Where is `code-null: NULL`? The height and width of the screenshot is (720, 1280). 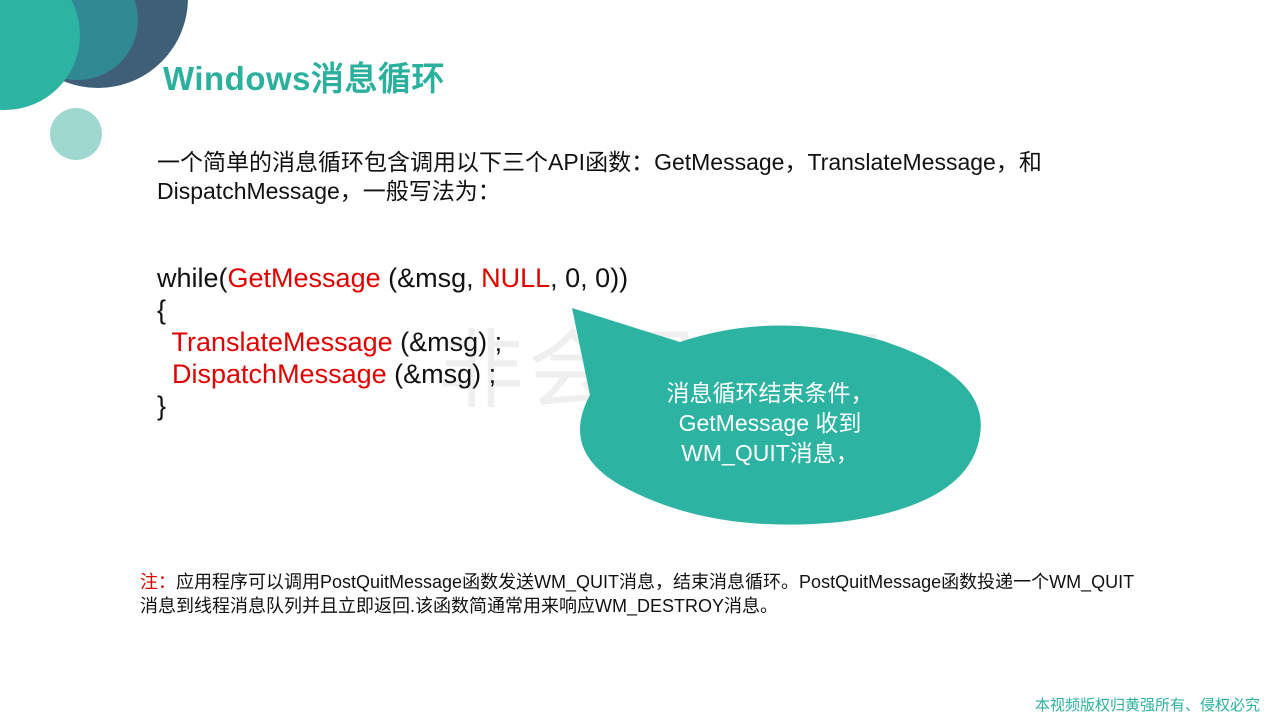
code-null: NULL is located at coordinates (516, 278).